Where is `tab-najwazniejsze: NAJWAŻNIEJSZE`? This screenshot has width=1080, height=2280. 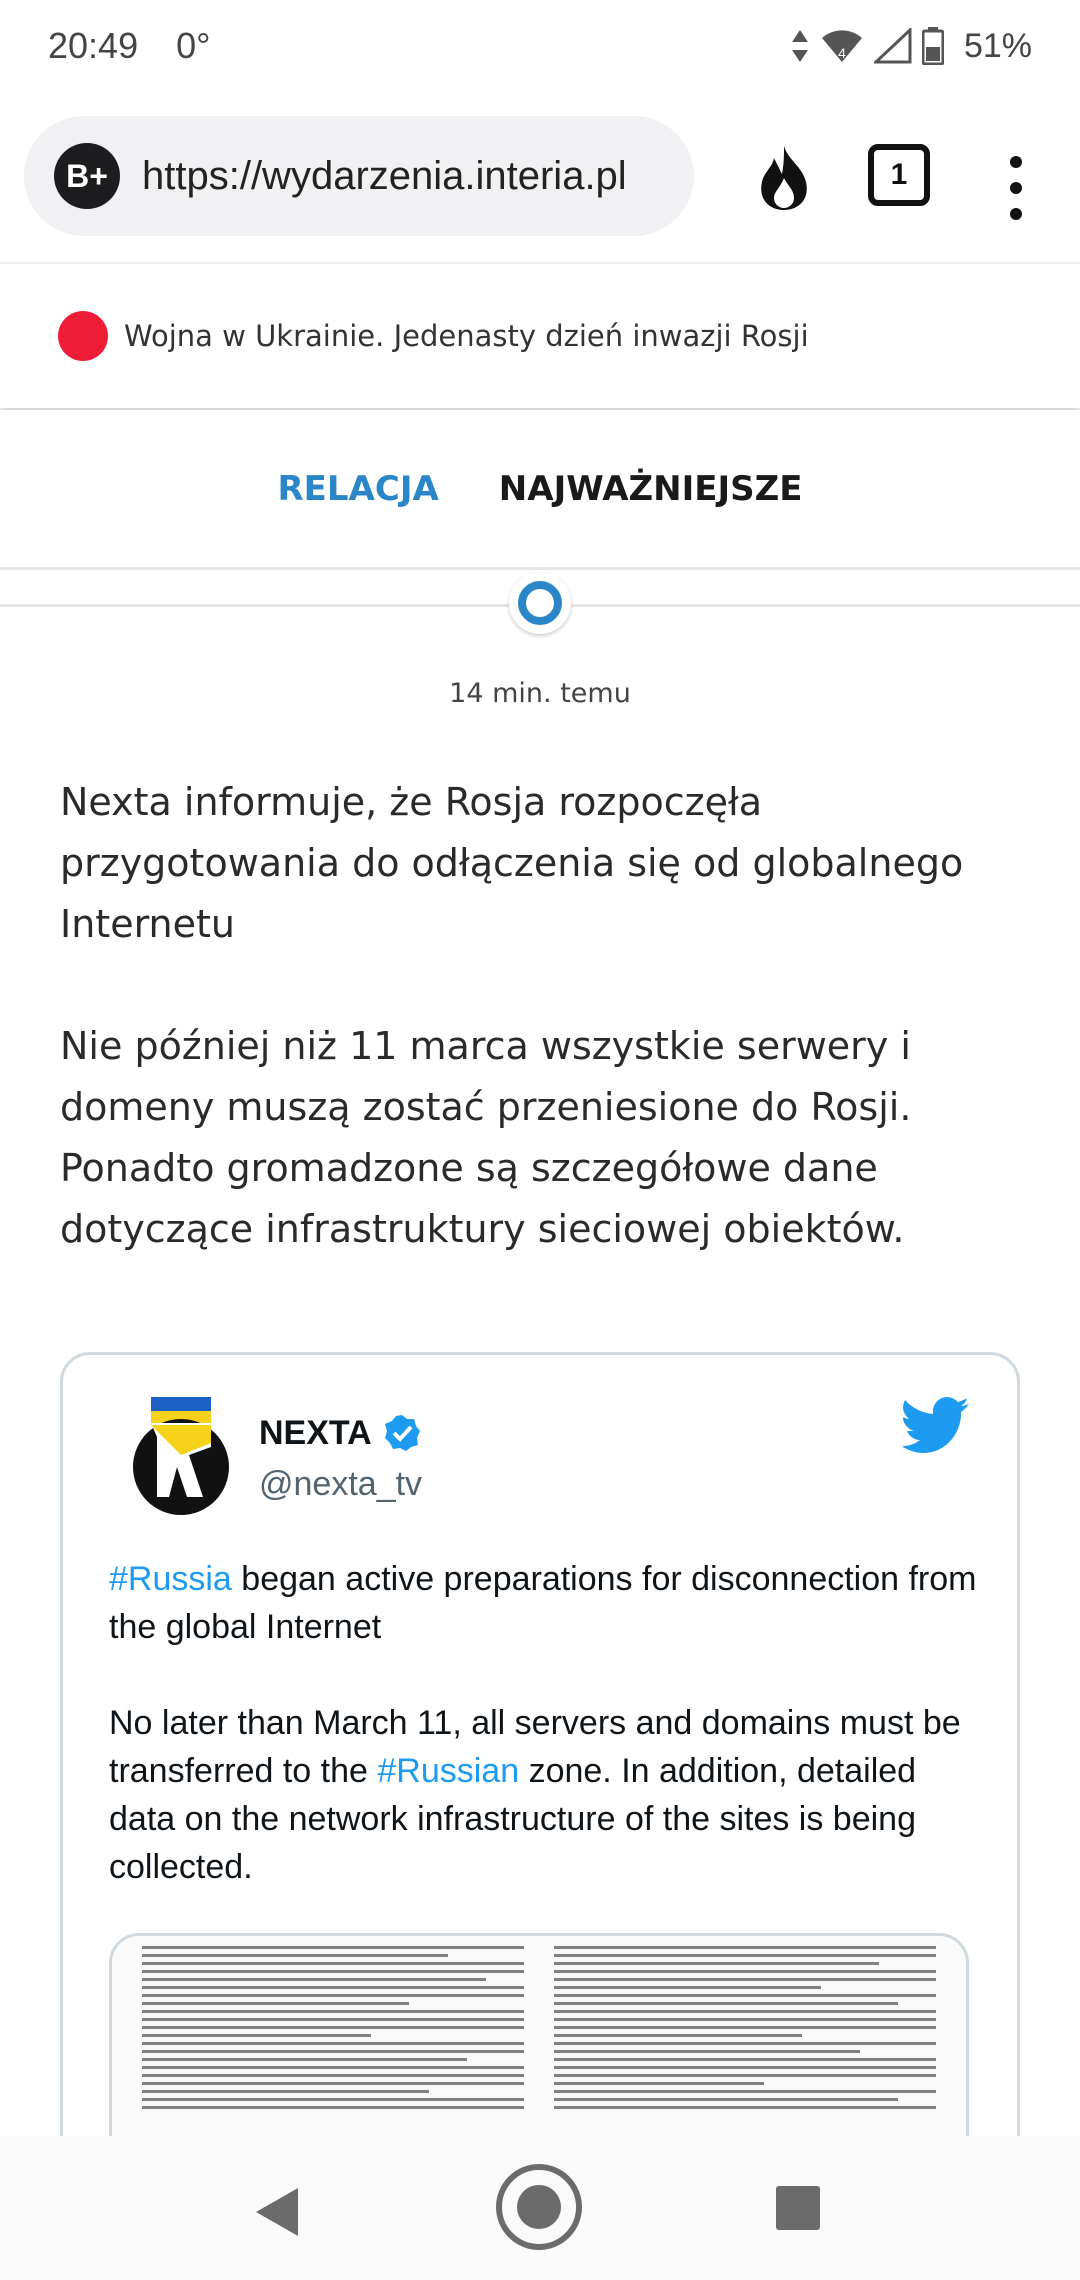 tab-najwazniejsze: NAJWAŻNIEJSZE is located at coordinates (651, 489).